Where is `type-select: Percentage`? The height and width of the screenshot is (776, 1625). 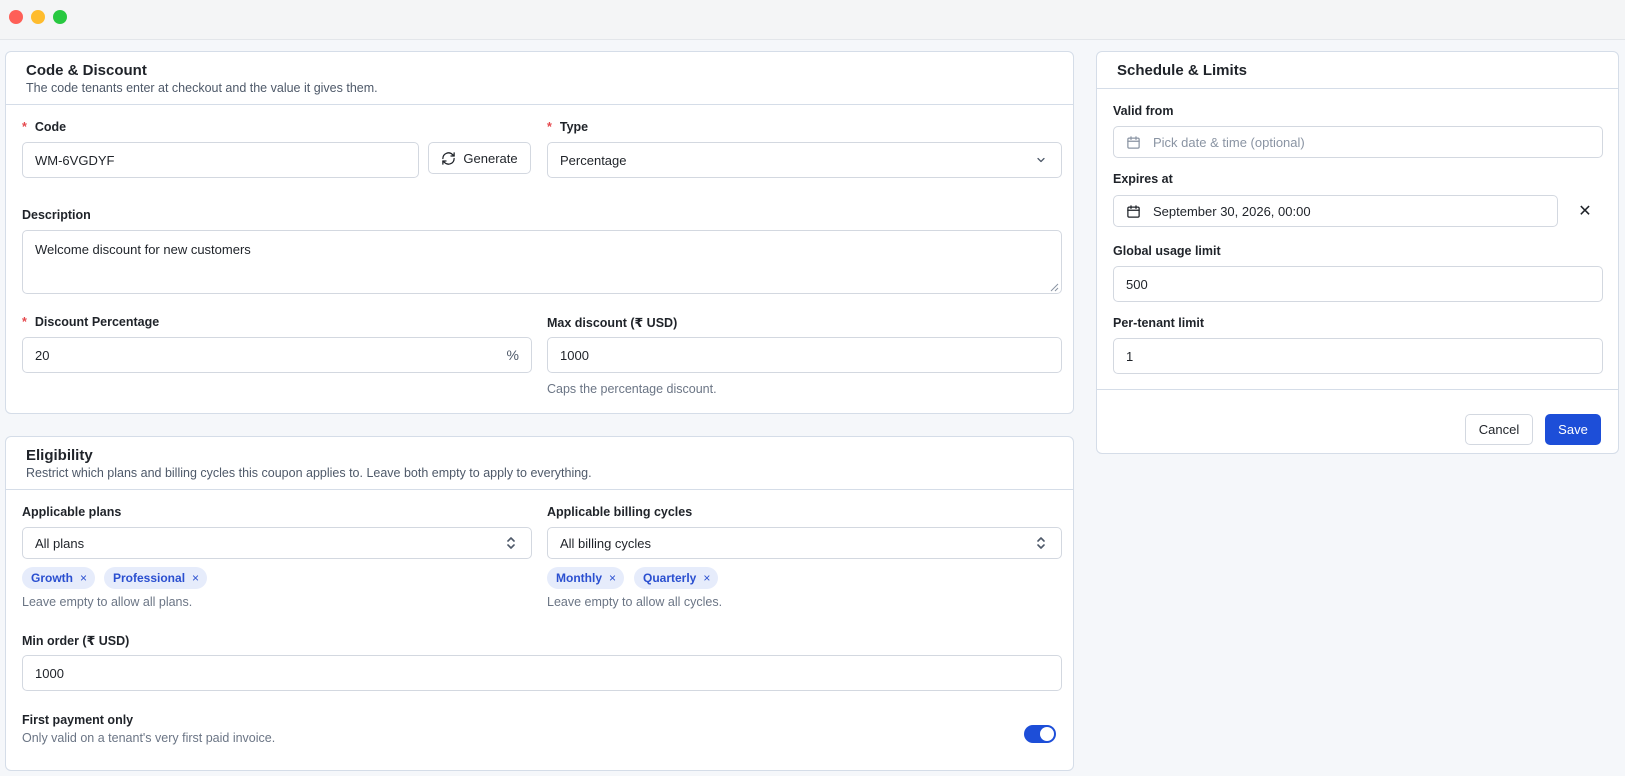 type-select: Percentage is located at coordinates (804, 160).